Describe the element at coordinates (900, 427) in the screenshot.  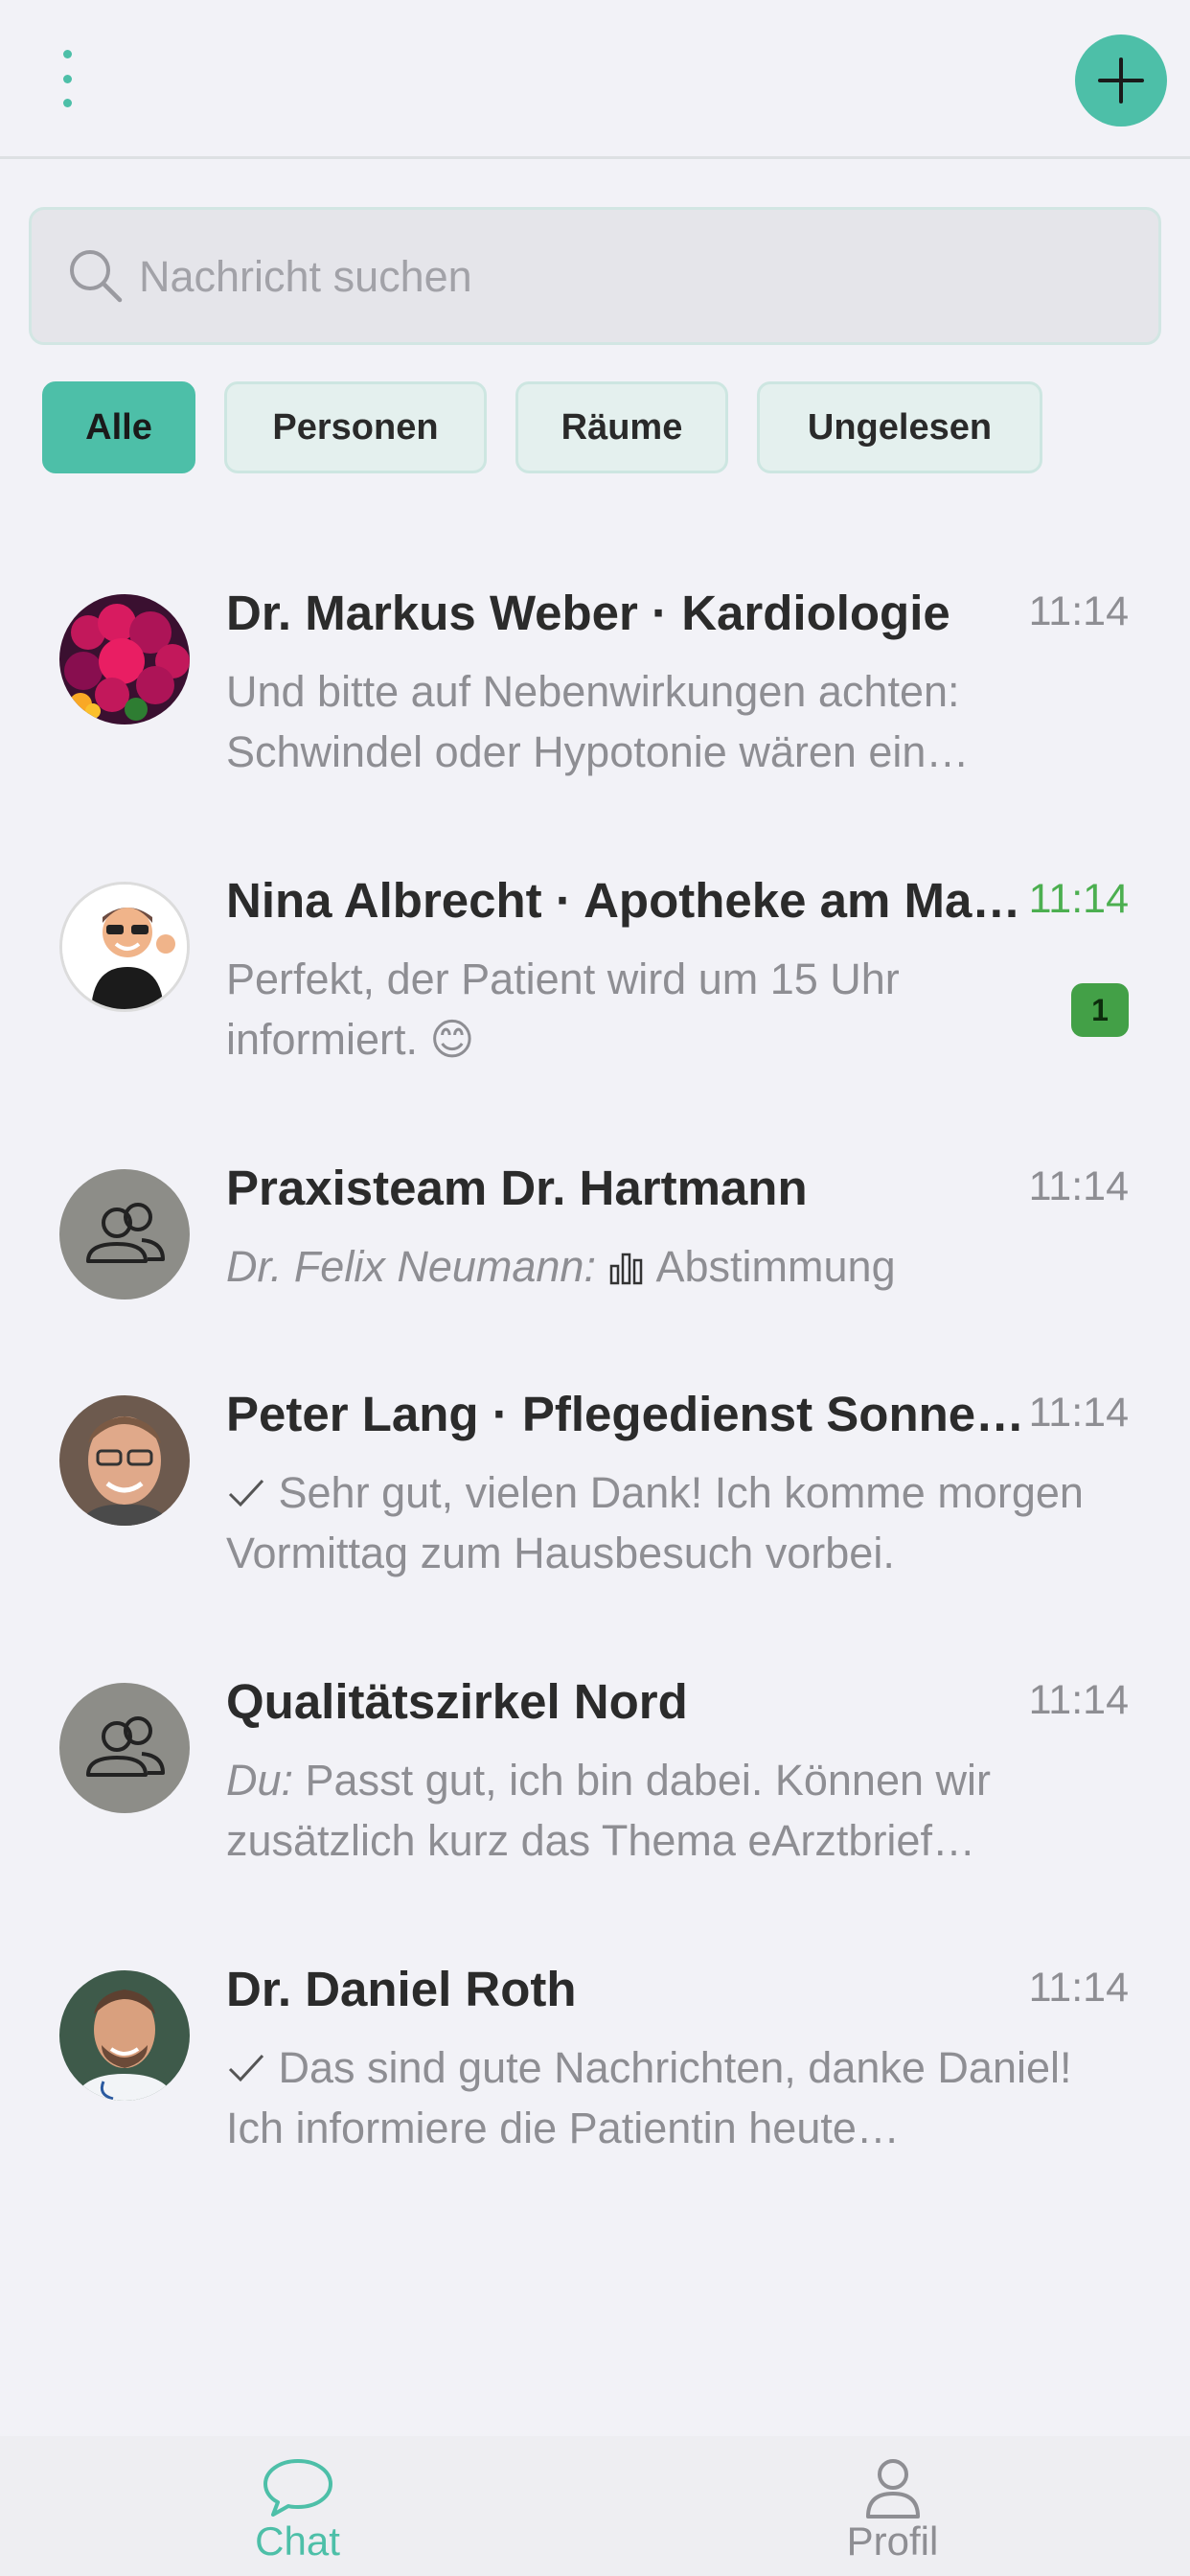
I see `filter-chip-ungelesen: Ungelesen` at that location.